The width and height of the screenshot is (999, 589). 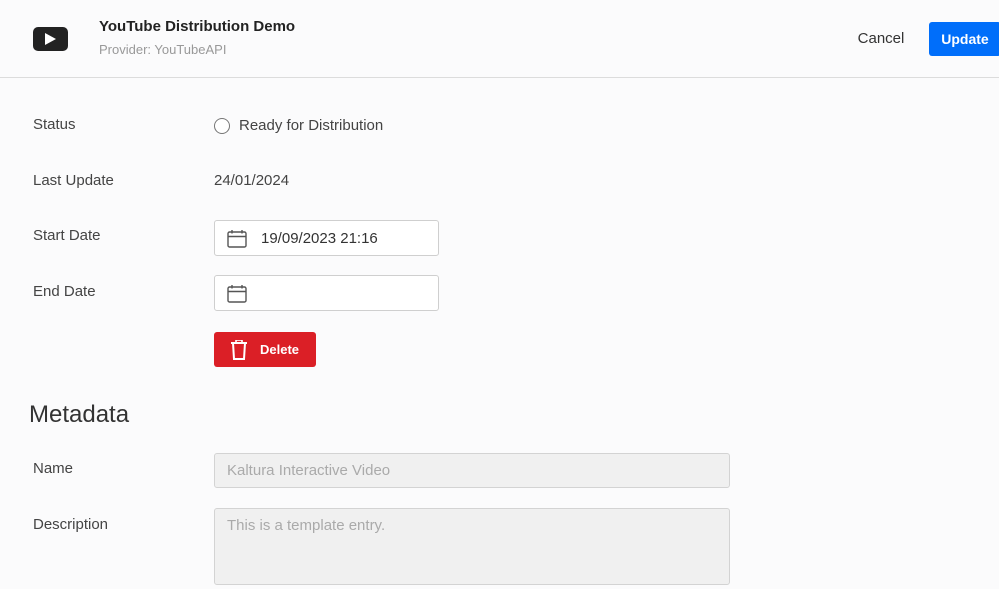 What do you see at coordinates (71, 524) in the screenshot?
I see `description-label: Description` at bounding box center [71, 524].